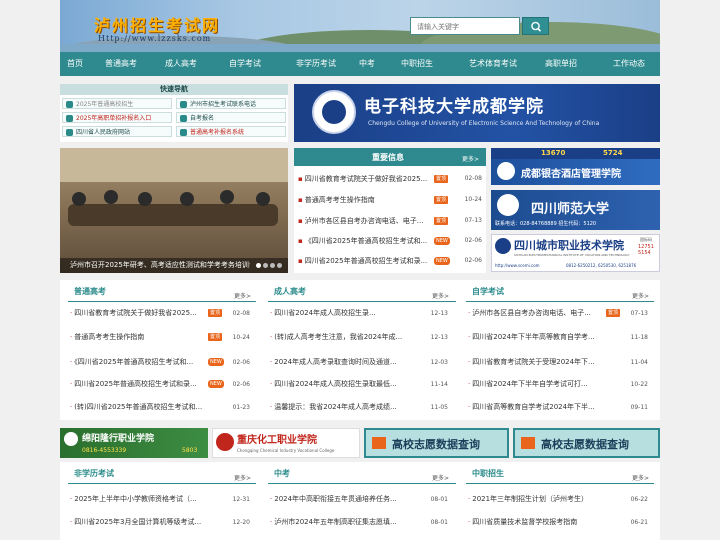 The width and height of the screenshot is (720, 540). What do you see at coordinates (360, 48) in the screenshot?
I see `river` at bounding box center [360, 48].